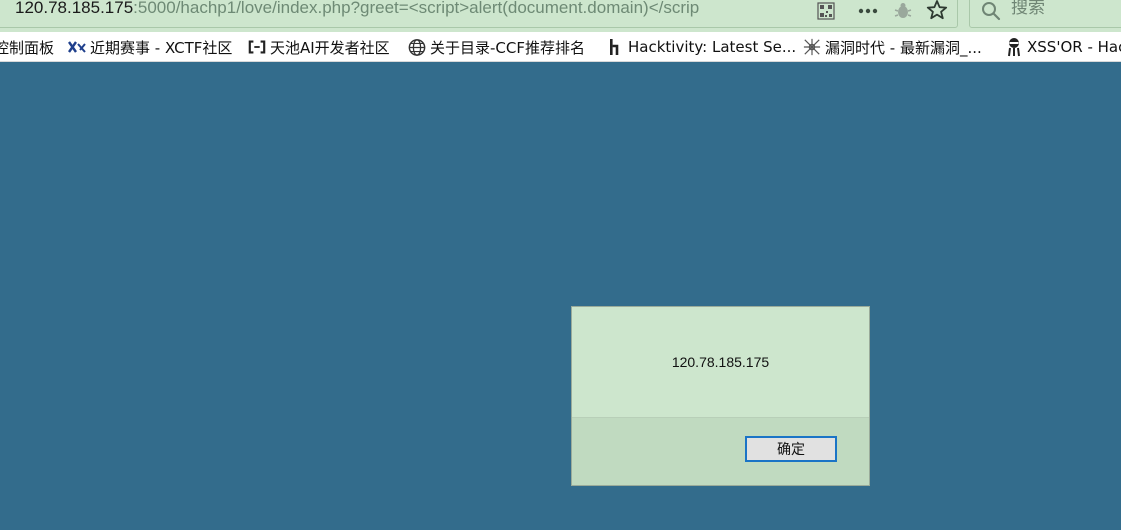 This screenshot has height=530, width=1121. What do you see at coordinates (615, 47) in the screenshot?
I see `hackerone-logo-icon` at bounding box center [615, 47].